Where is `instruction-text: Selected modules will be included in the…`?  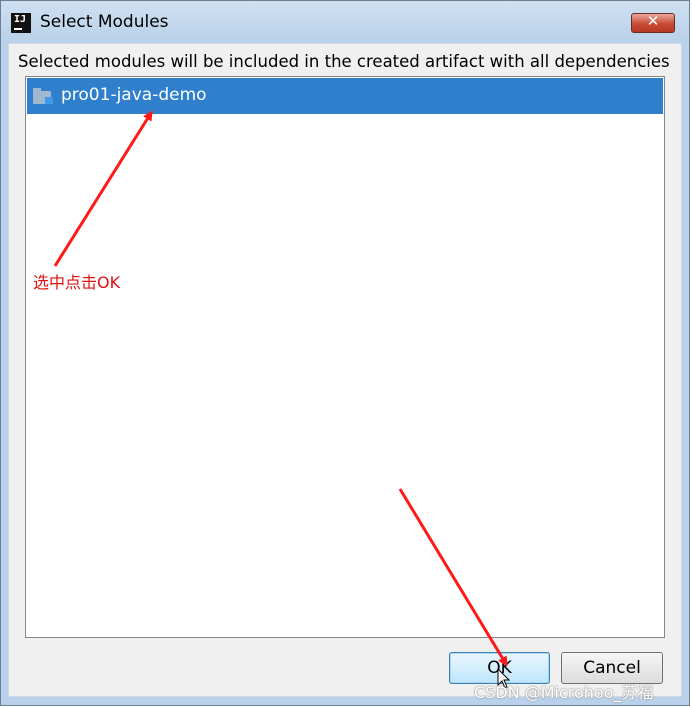 instruction-text: Selected modules will be included in the… is located at coordinates (344, 61).